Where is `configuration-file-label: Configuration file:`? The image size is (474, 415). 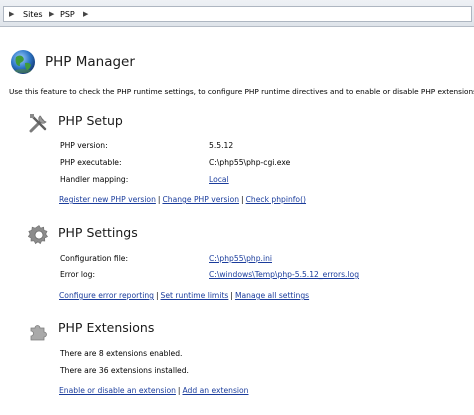 configuration-file-label: Configuration file: is located at coordinates (94, 258).